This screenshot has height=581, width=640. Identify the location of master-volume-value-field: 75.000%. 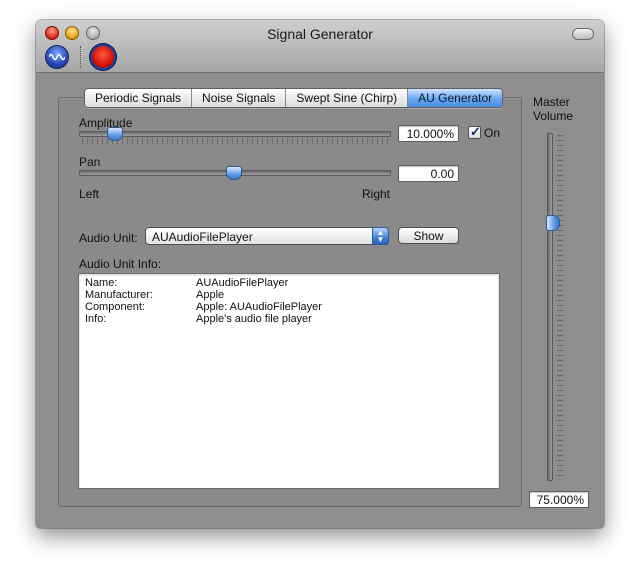
(559, 499).